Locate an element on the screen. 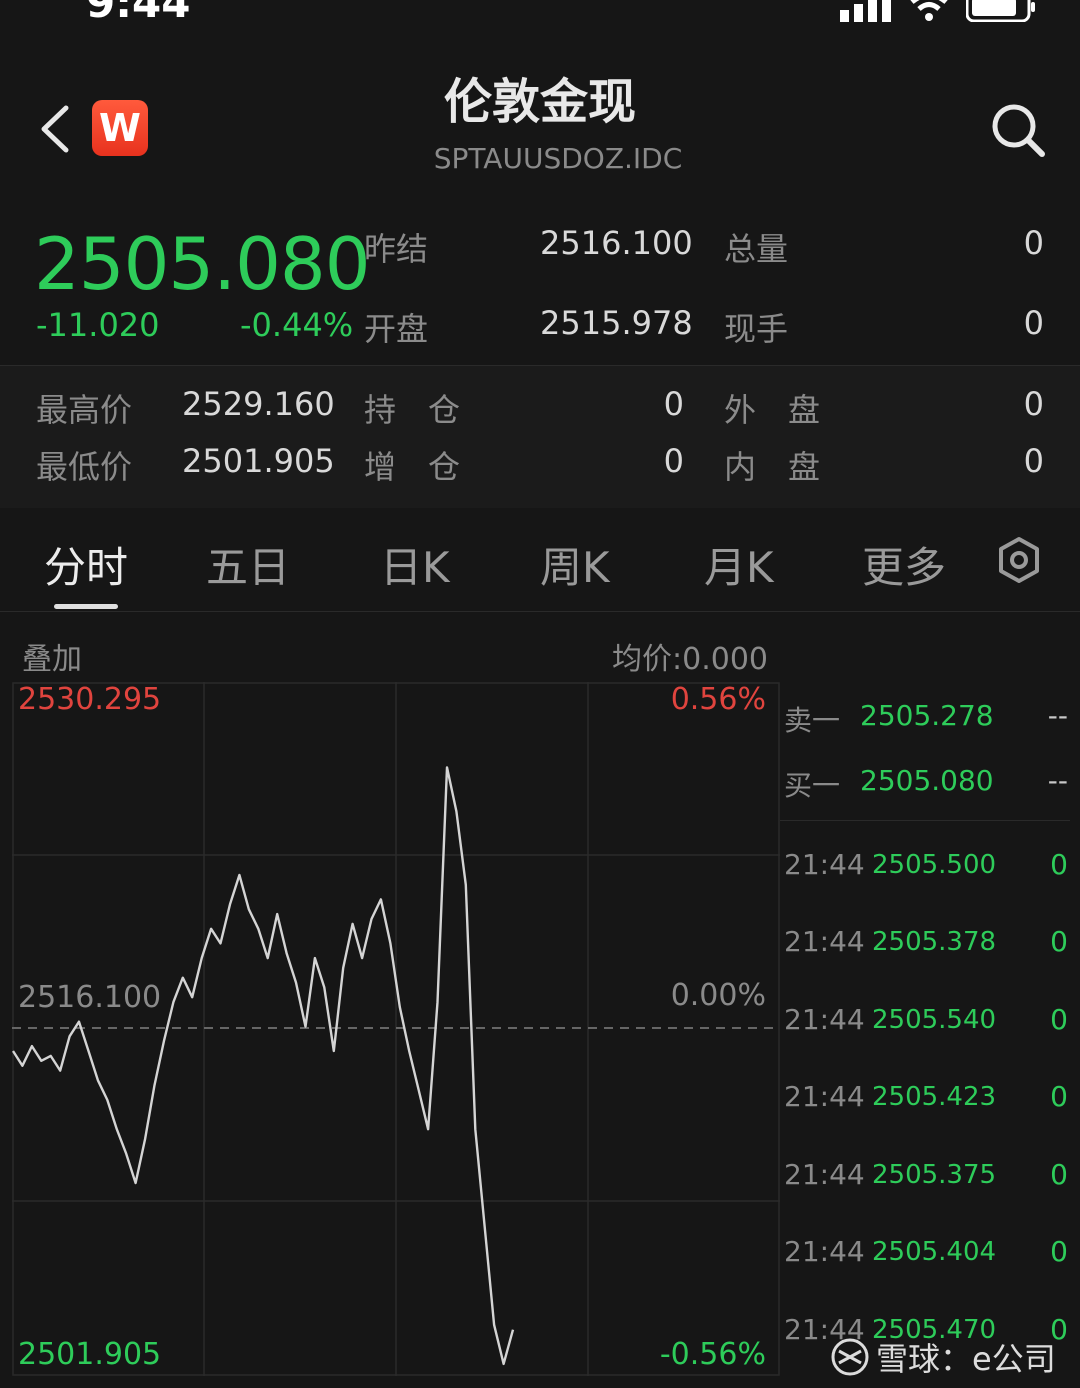 Image resolution: width=1080 pixels, height=1388 pixels. oi-change-label: 增 仓 is located at coordinates (412, 467).